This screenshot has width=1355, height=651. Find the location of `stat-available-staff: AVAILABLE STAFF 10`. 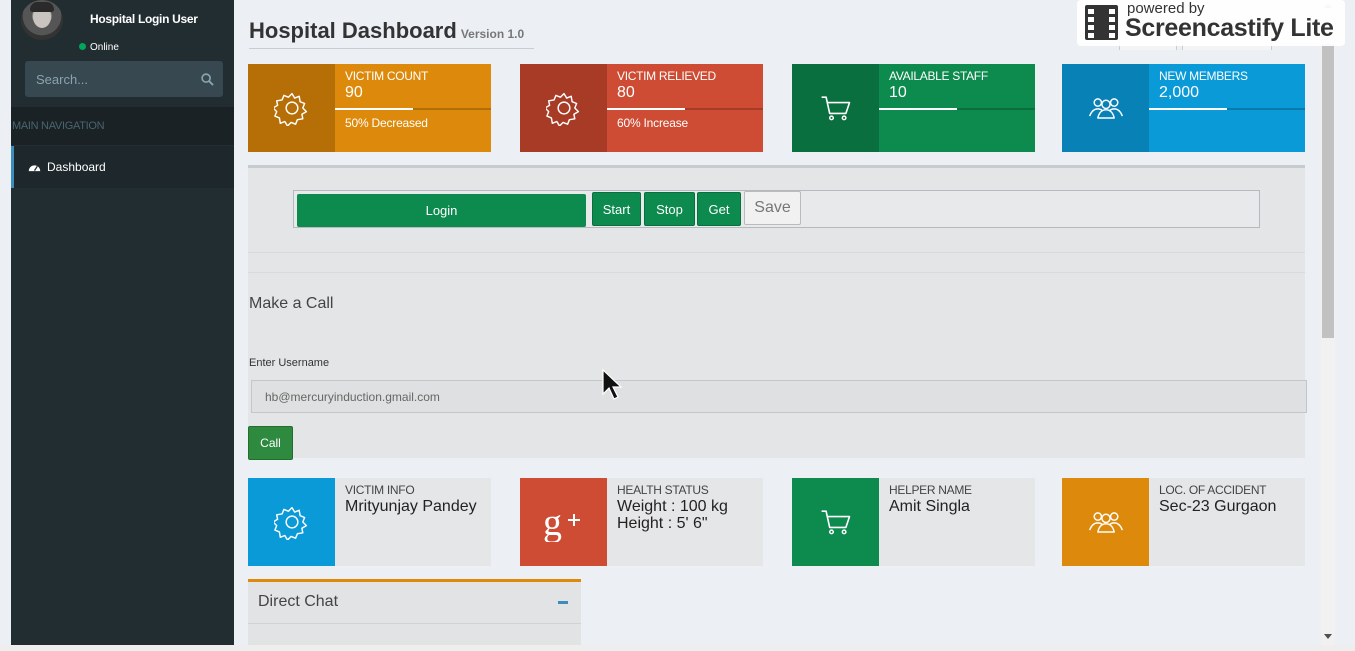

stat-available-staff: AVAILABLE STAFF 10 is located at coordinates (913, 108).